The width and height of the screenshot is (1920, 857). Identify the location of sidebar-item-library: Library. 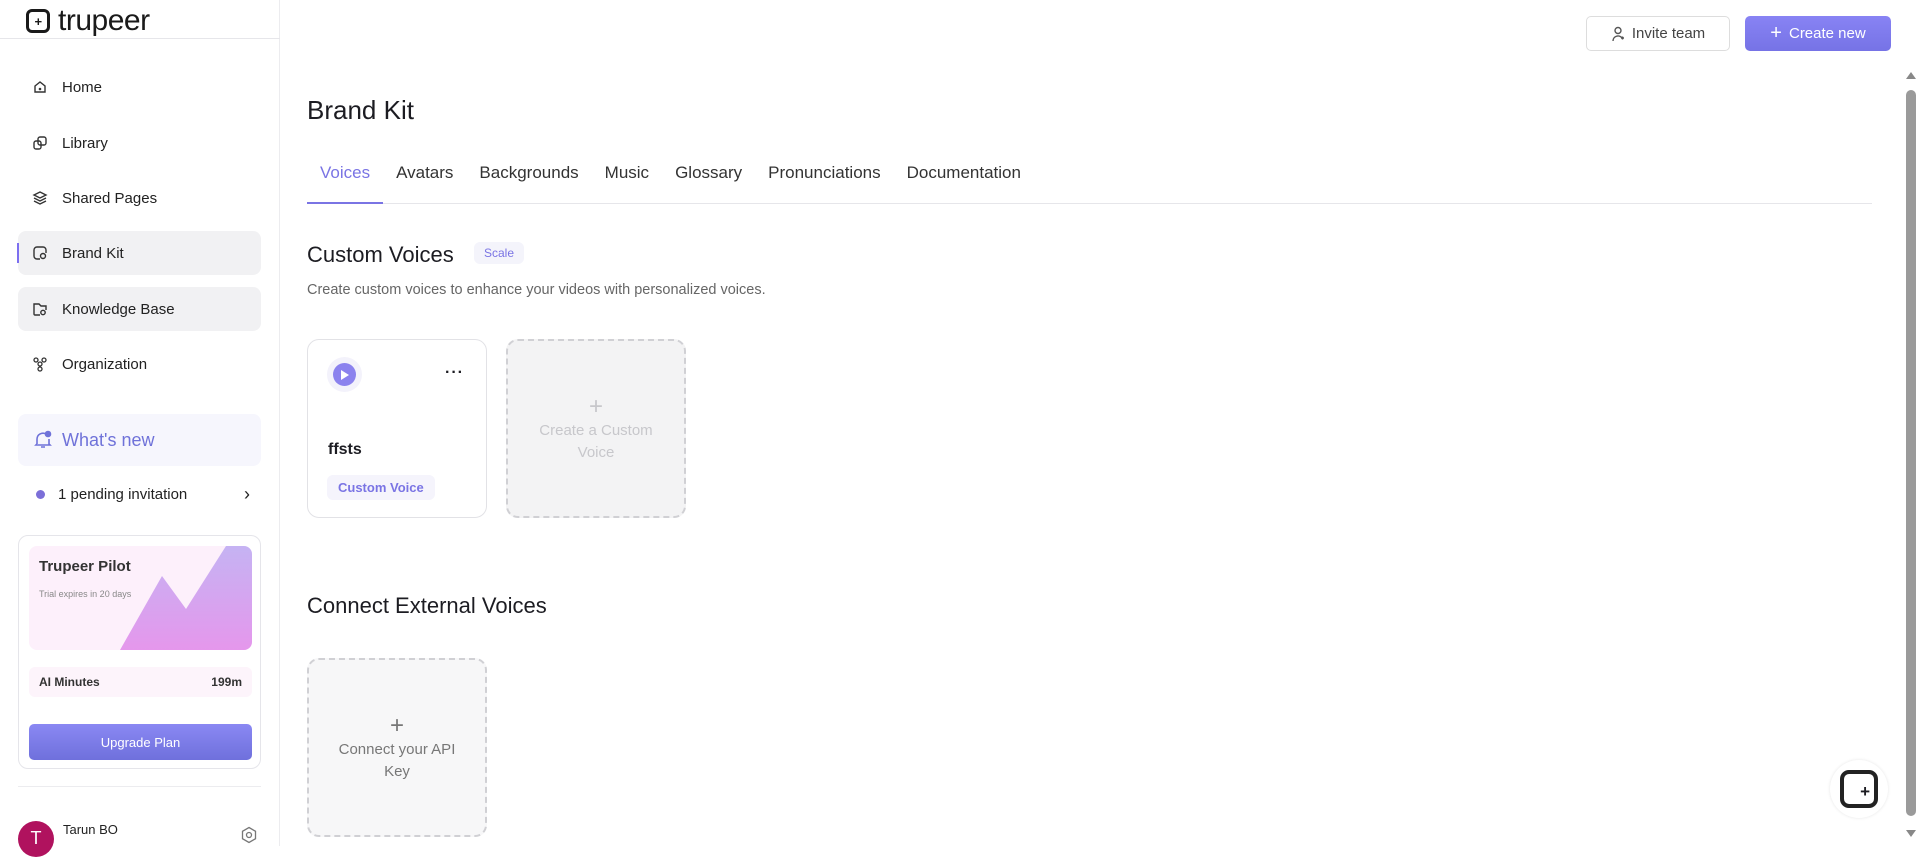
(139, 143).